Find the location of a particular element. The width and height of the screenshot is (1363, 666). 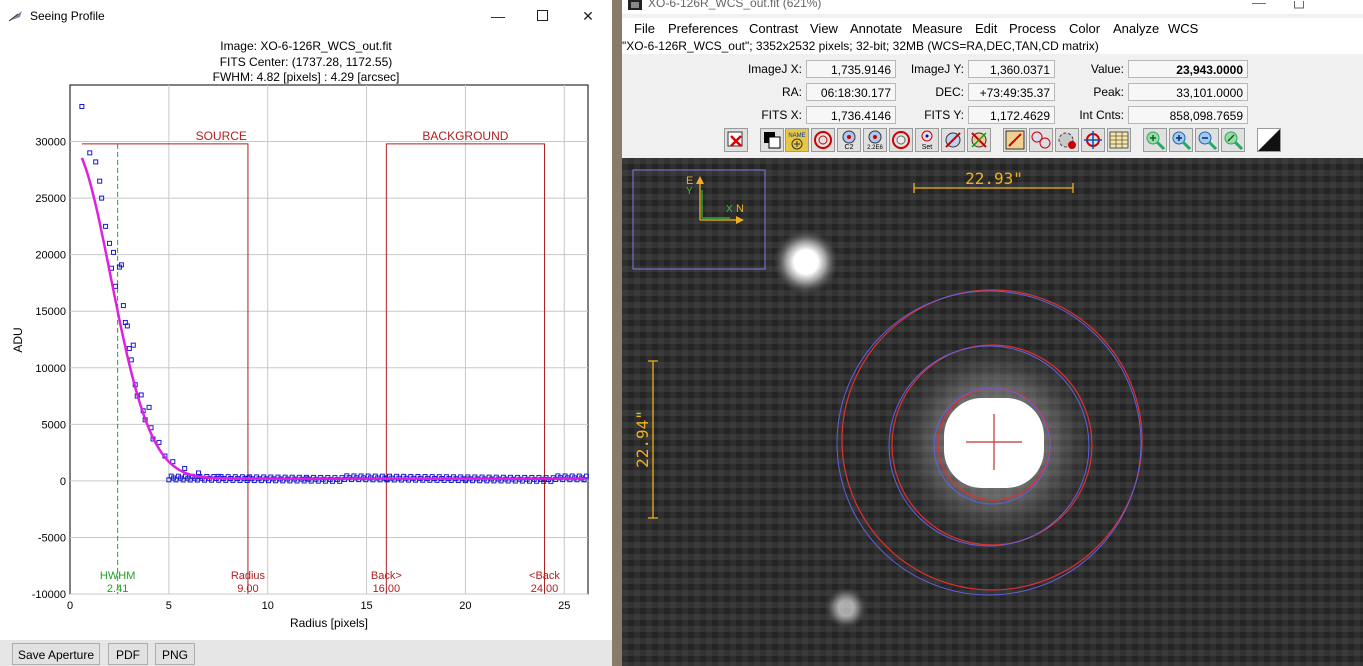

png-button: PNG is located at coordinates (175, 654).